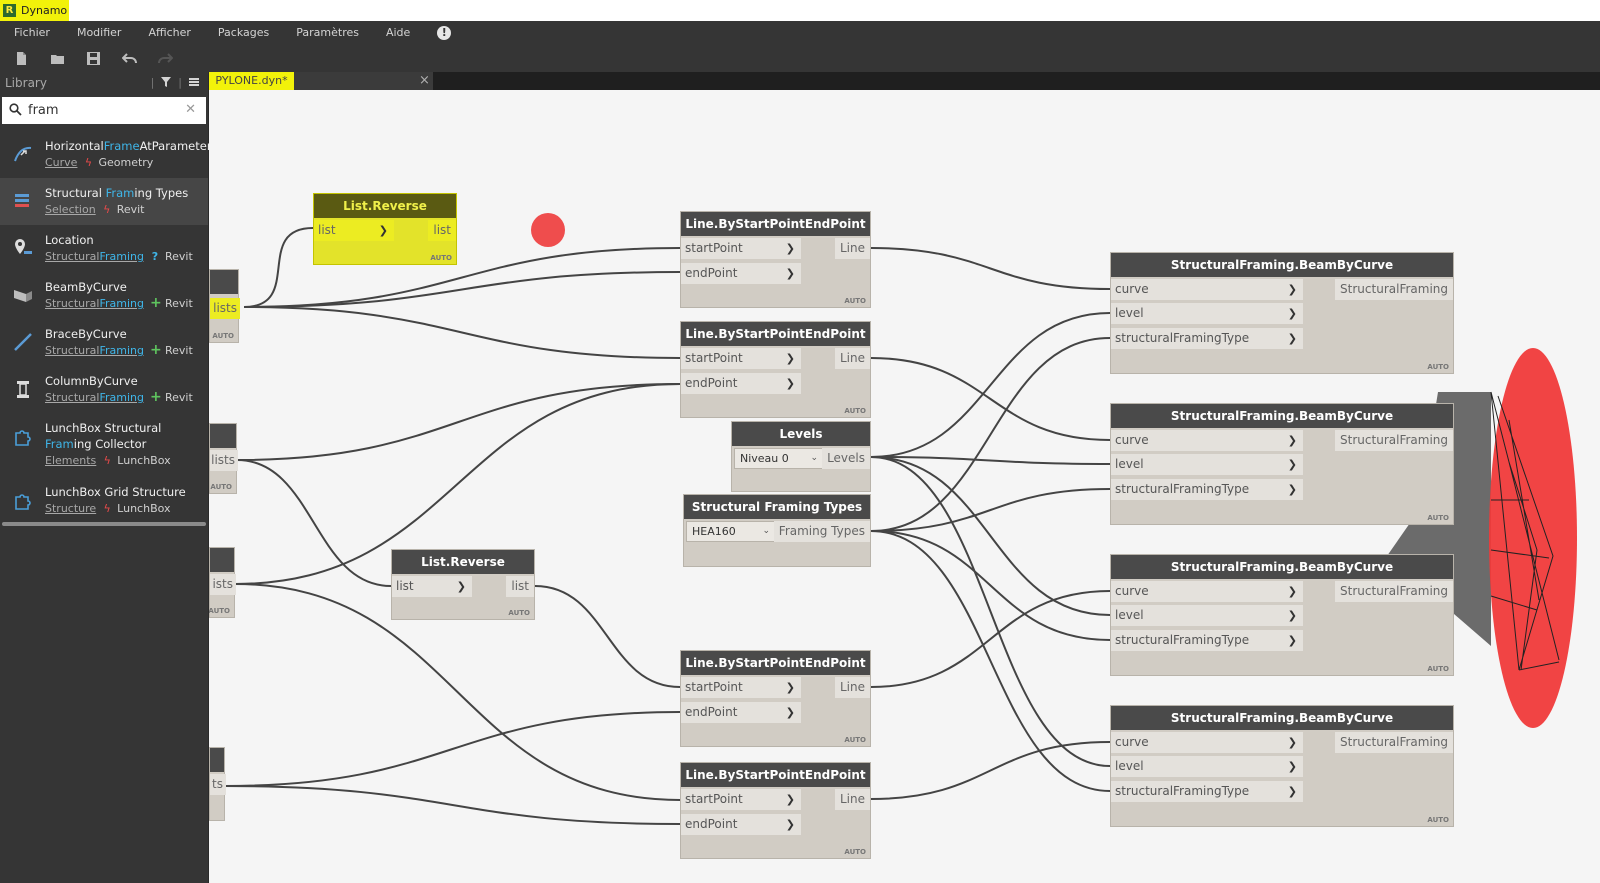 This screenshot has width=1600, height=883. What do you see at coordinates (104, 110) in the screenshot?
I see `library-search-input: fram ✕` at bounding box center [104, 110].